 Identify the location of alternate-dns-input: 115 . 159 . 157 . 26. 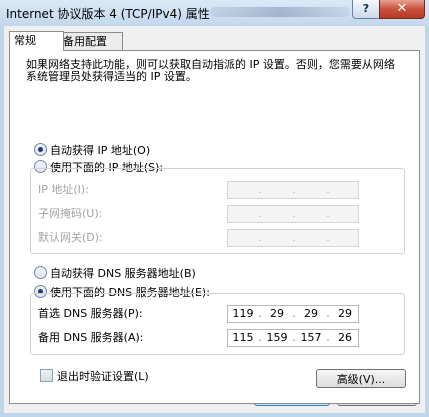
(293, 338).